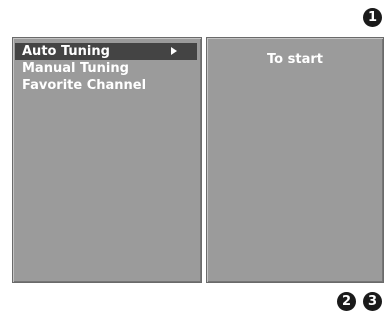  I want to click on menu-item-favorite-channel: Favorite Channel, so click(106, 85).